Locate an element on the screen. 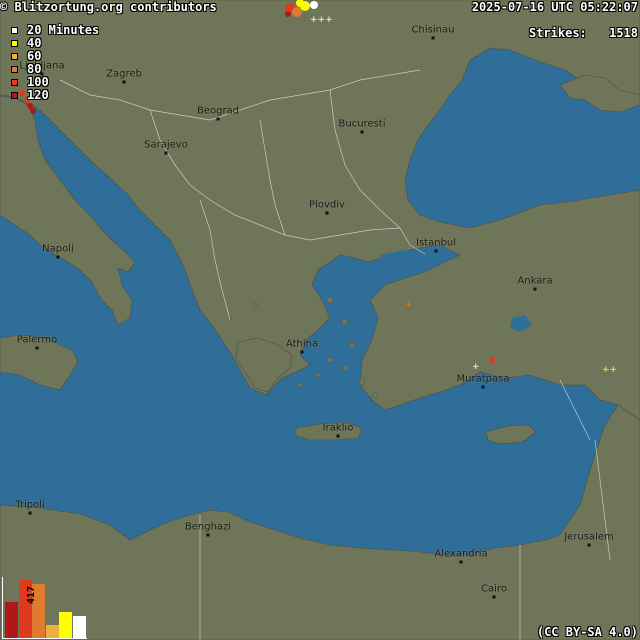 The width and height of the screenshot is (640, 640). city-label: Bucuresti is located at coordinates (362, 124).